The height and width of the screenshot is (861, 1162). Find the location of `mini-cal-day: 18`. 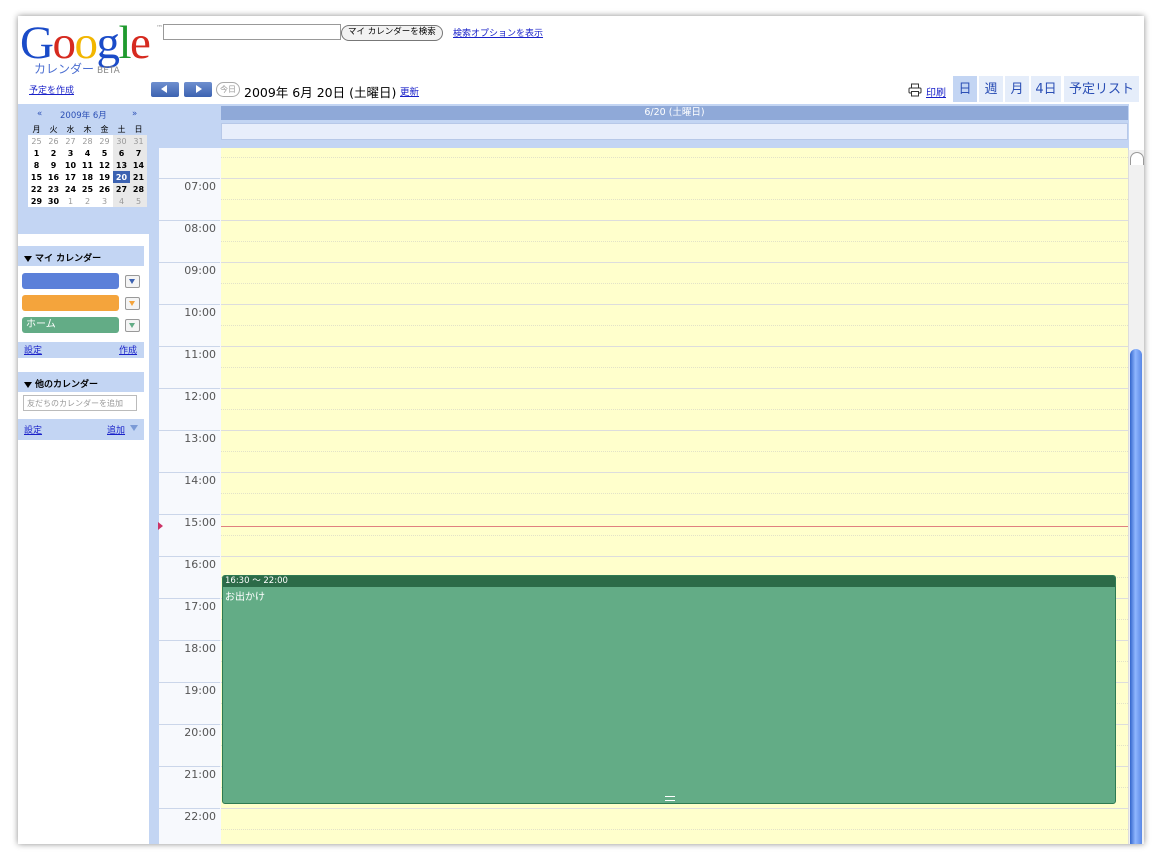

mini-cal-day: 18 is located at coordinates (87, 177).